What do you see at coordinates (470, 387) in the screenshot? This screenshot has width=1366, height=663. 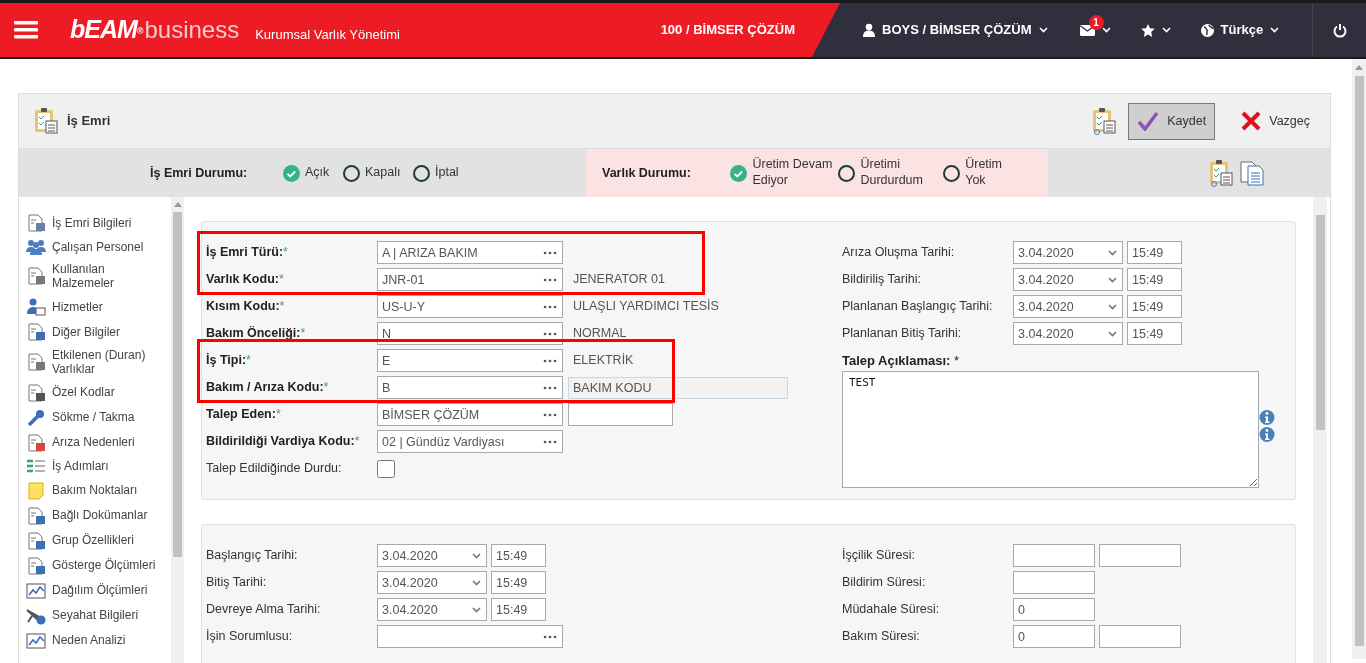 I see `lookup-field: B` at bounding box center [470, 387].